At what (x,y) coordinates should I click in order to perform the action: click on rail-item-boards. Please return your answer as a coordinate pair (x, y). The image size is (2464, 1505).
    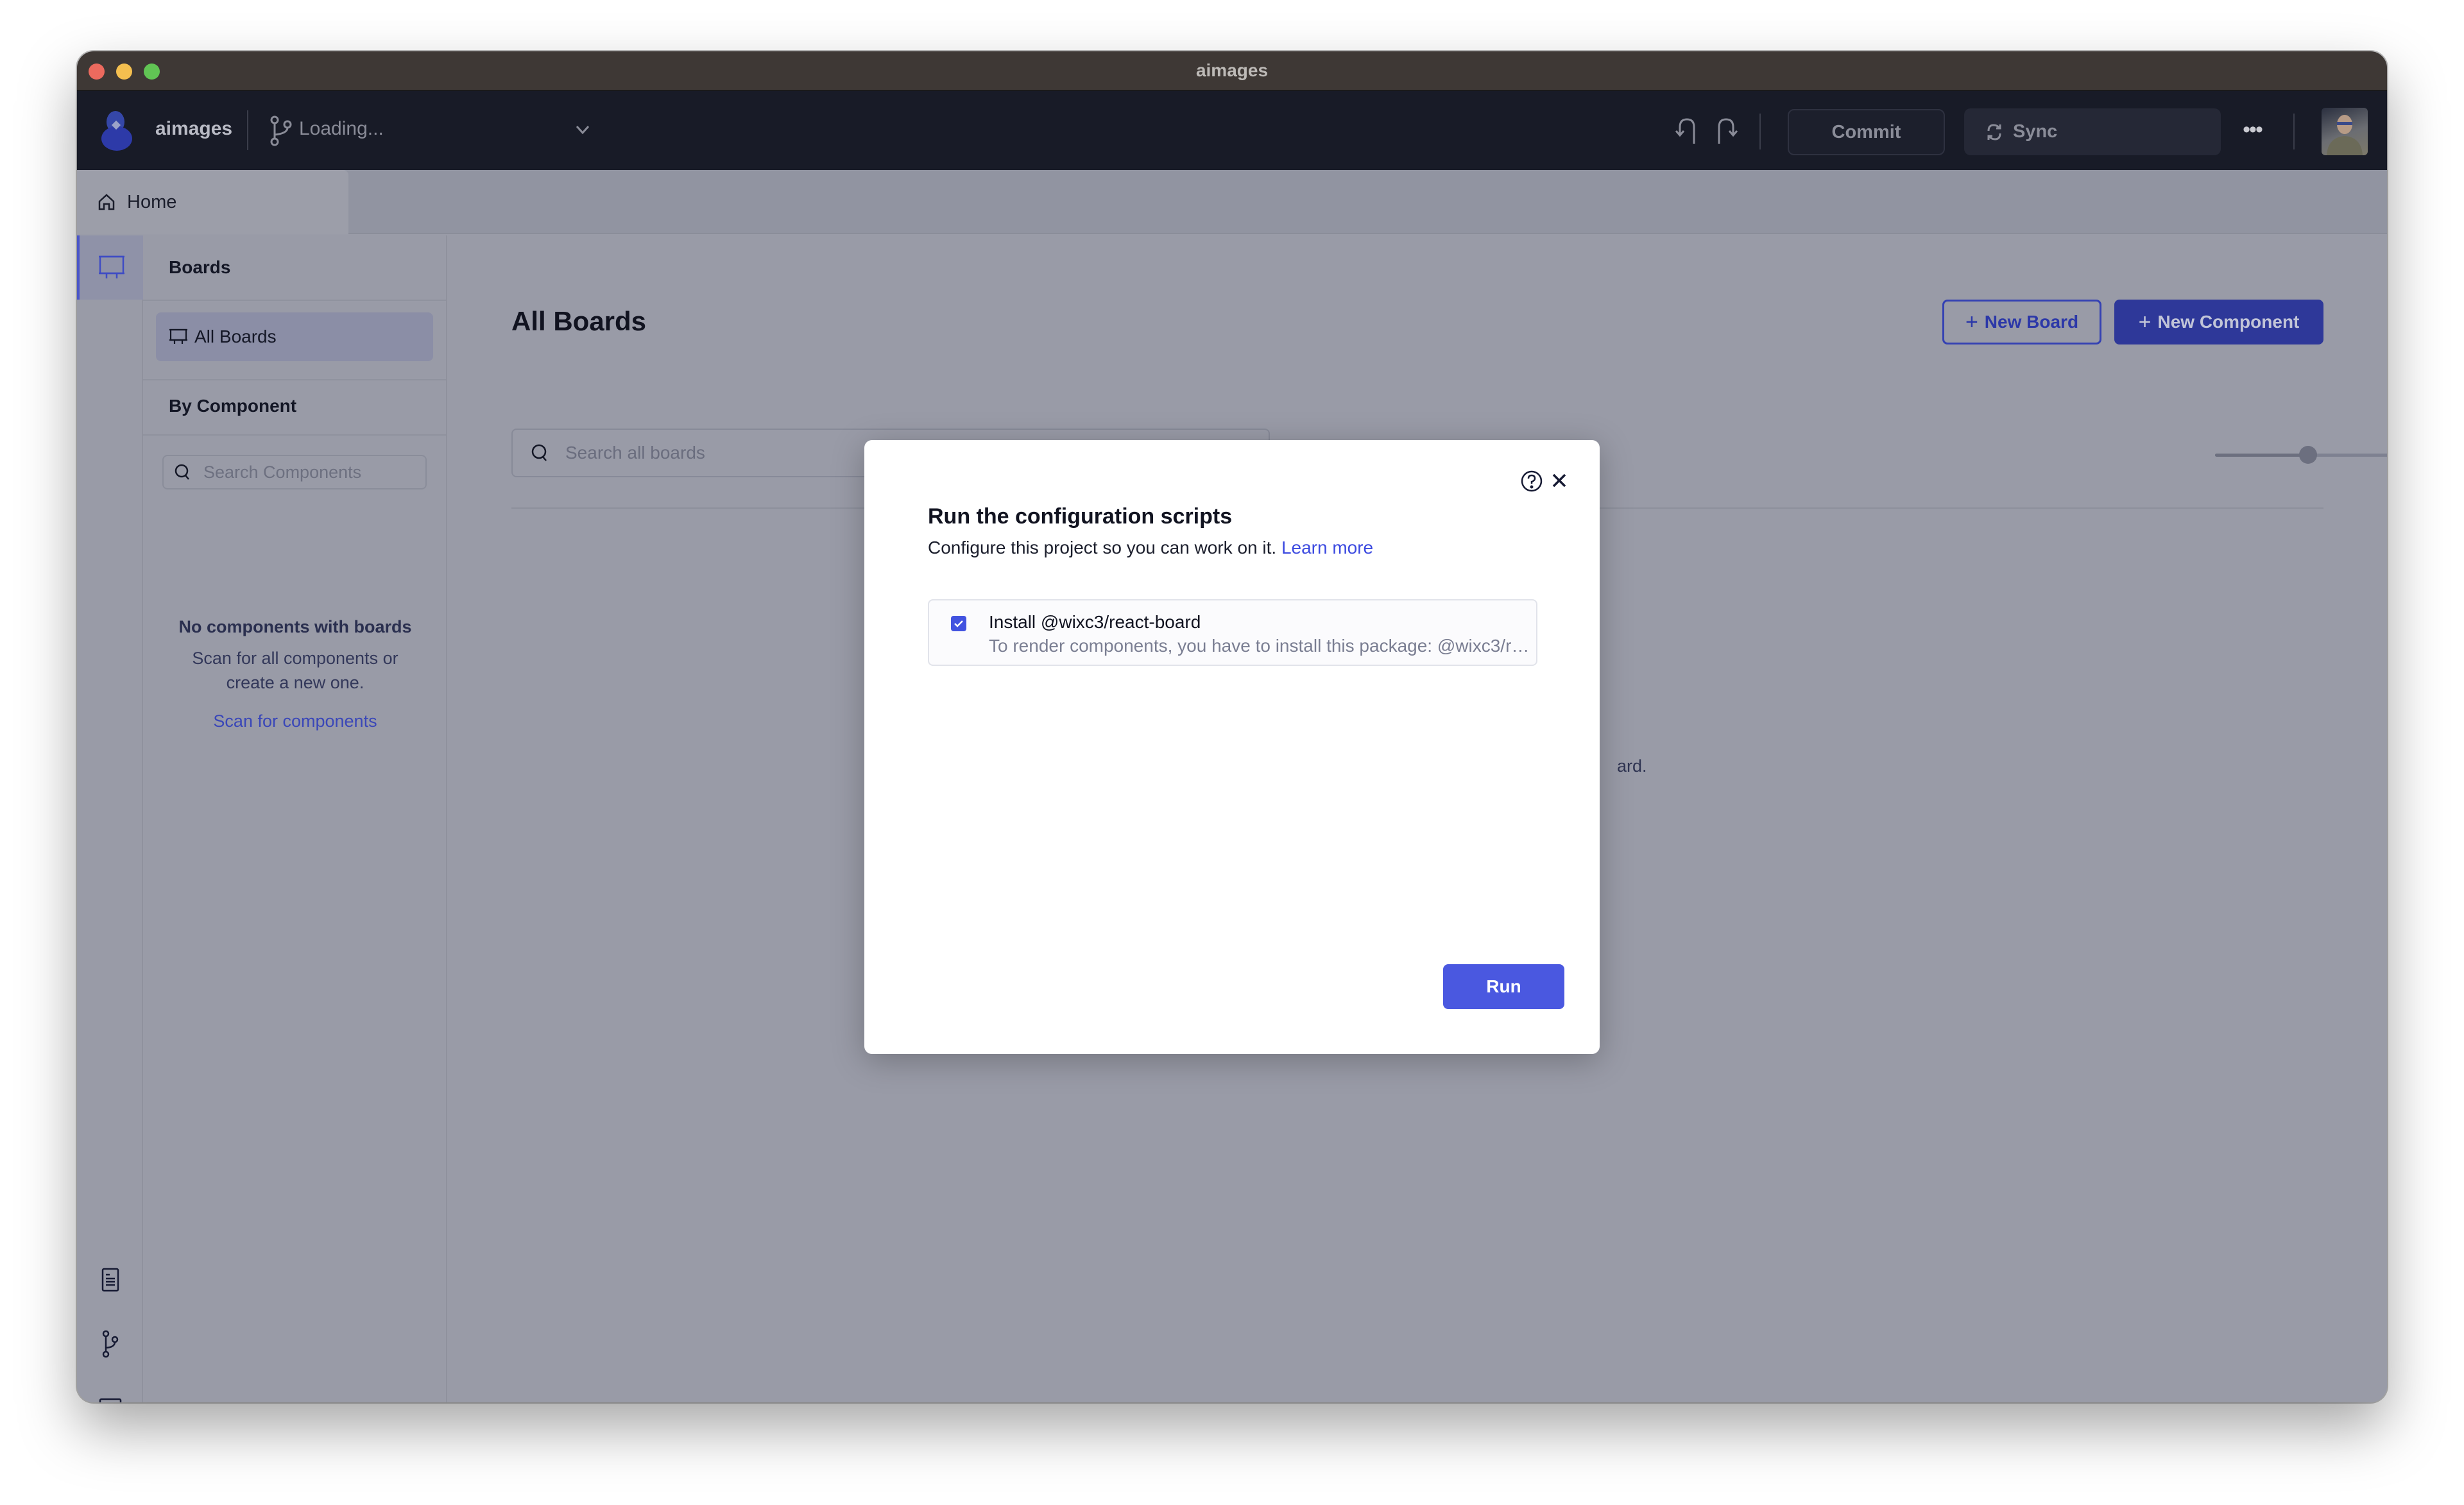
    Looking at the image, I should click on (110, 267).